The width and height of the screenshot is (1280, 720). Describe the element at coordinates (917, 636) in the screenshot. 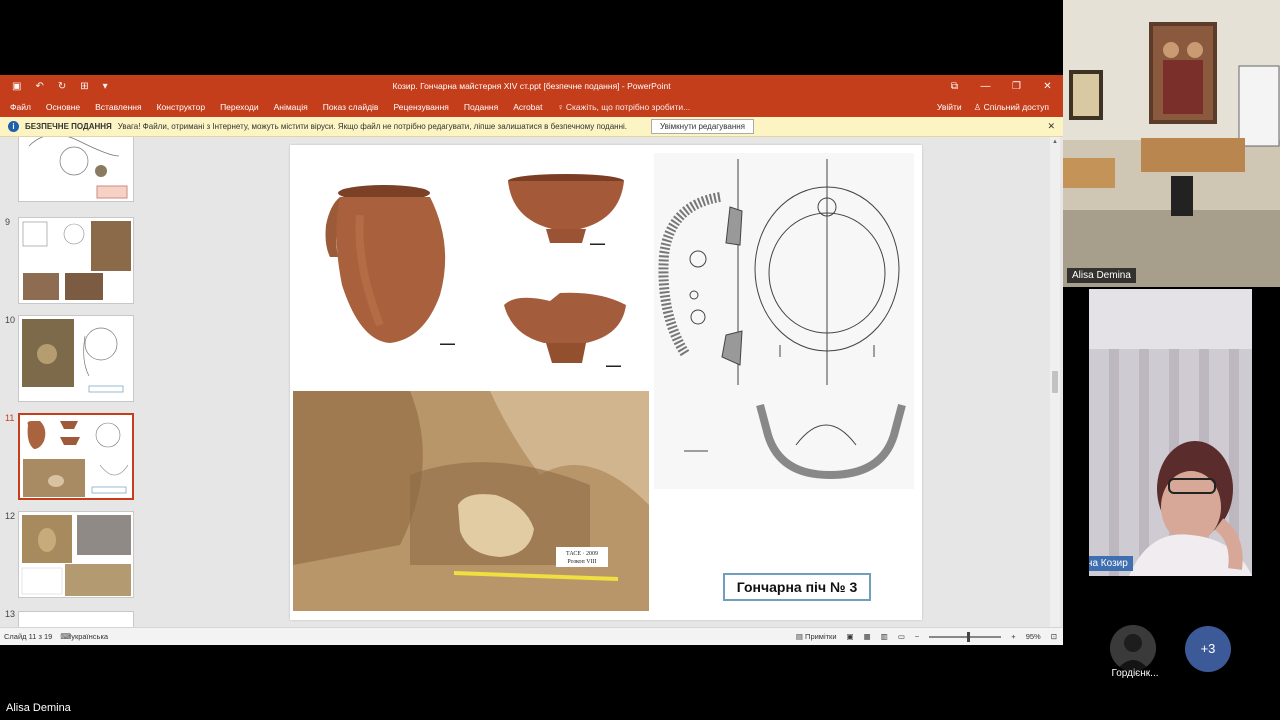

I see `zoom-out-icon: −` at that location.